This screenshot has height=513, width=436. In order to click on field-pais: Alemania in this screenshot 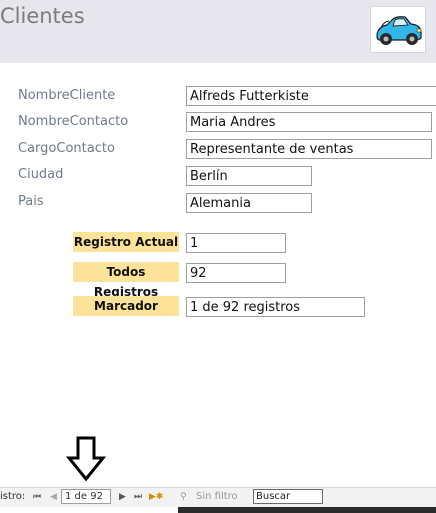, I will do `click(249, 203)`.